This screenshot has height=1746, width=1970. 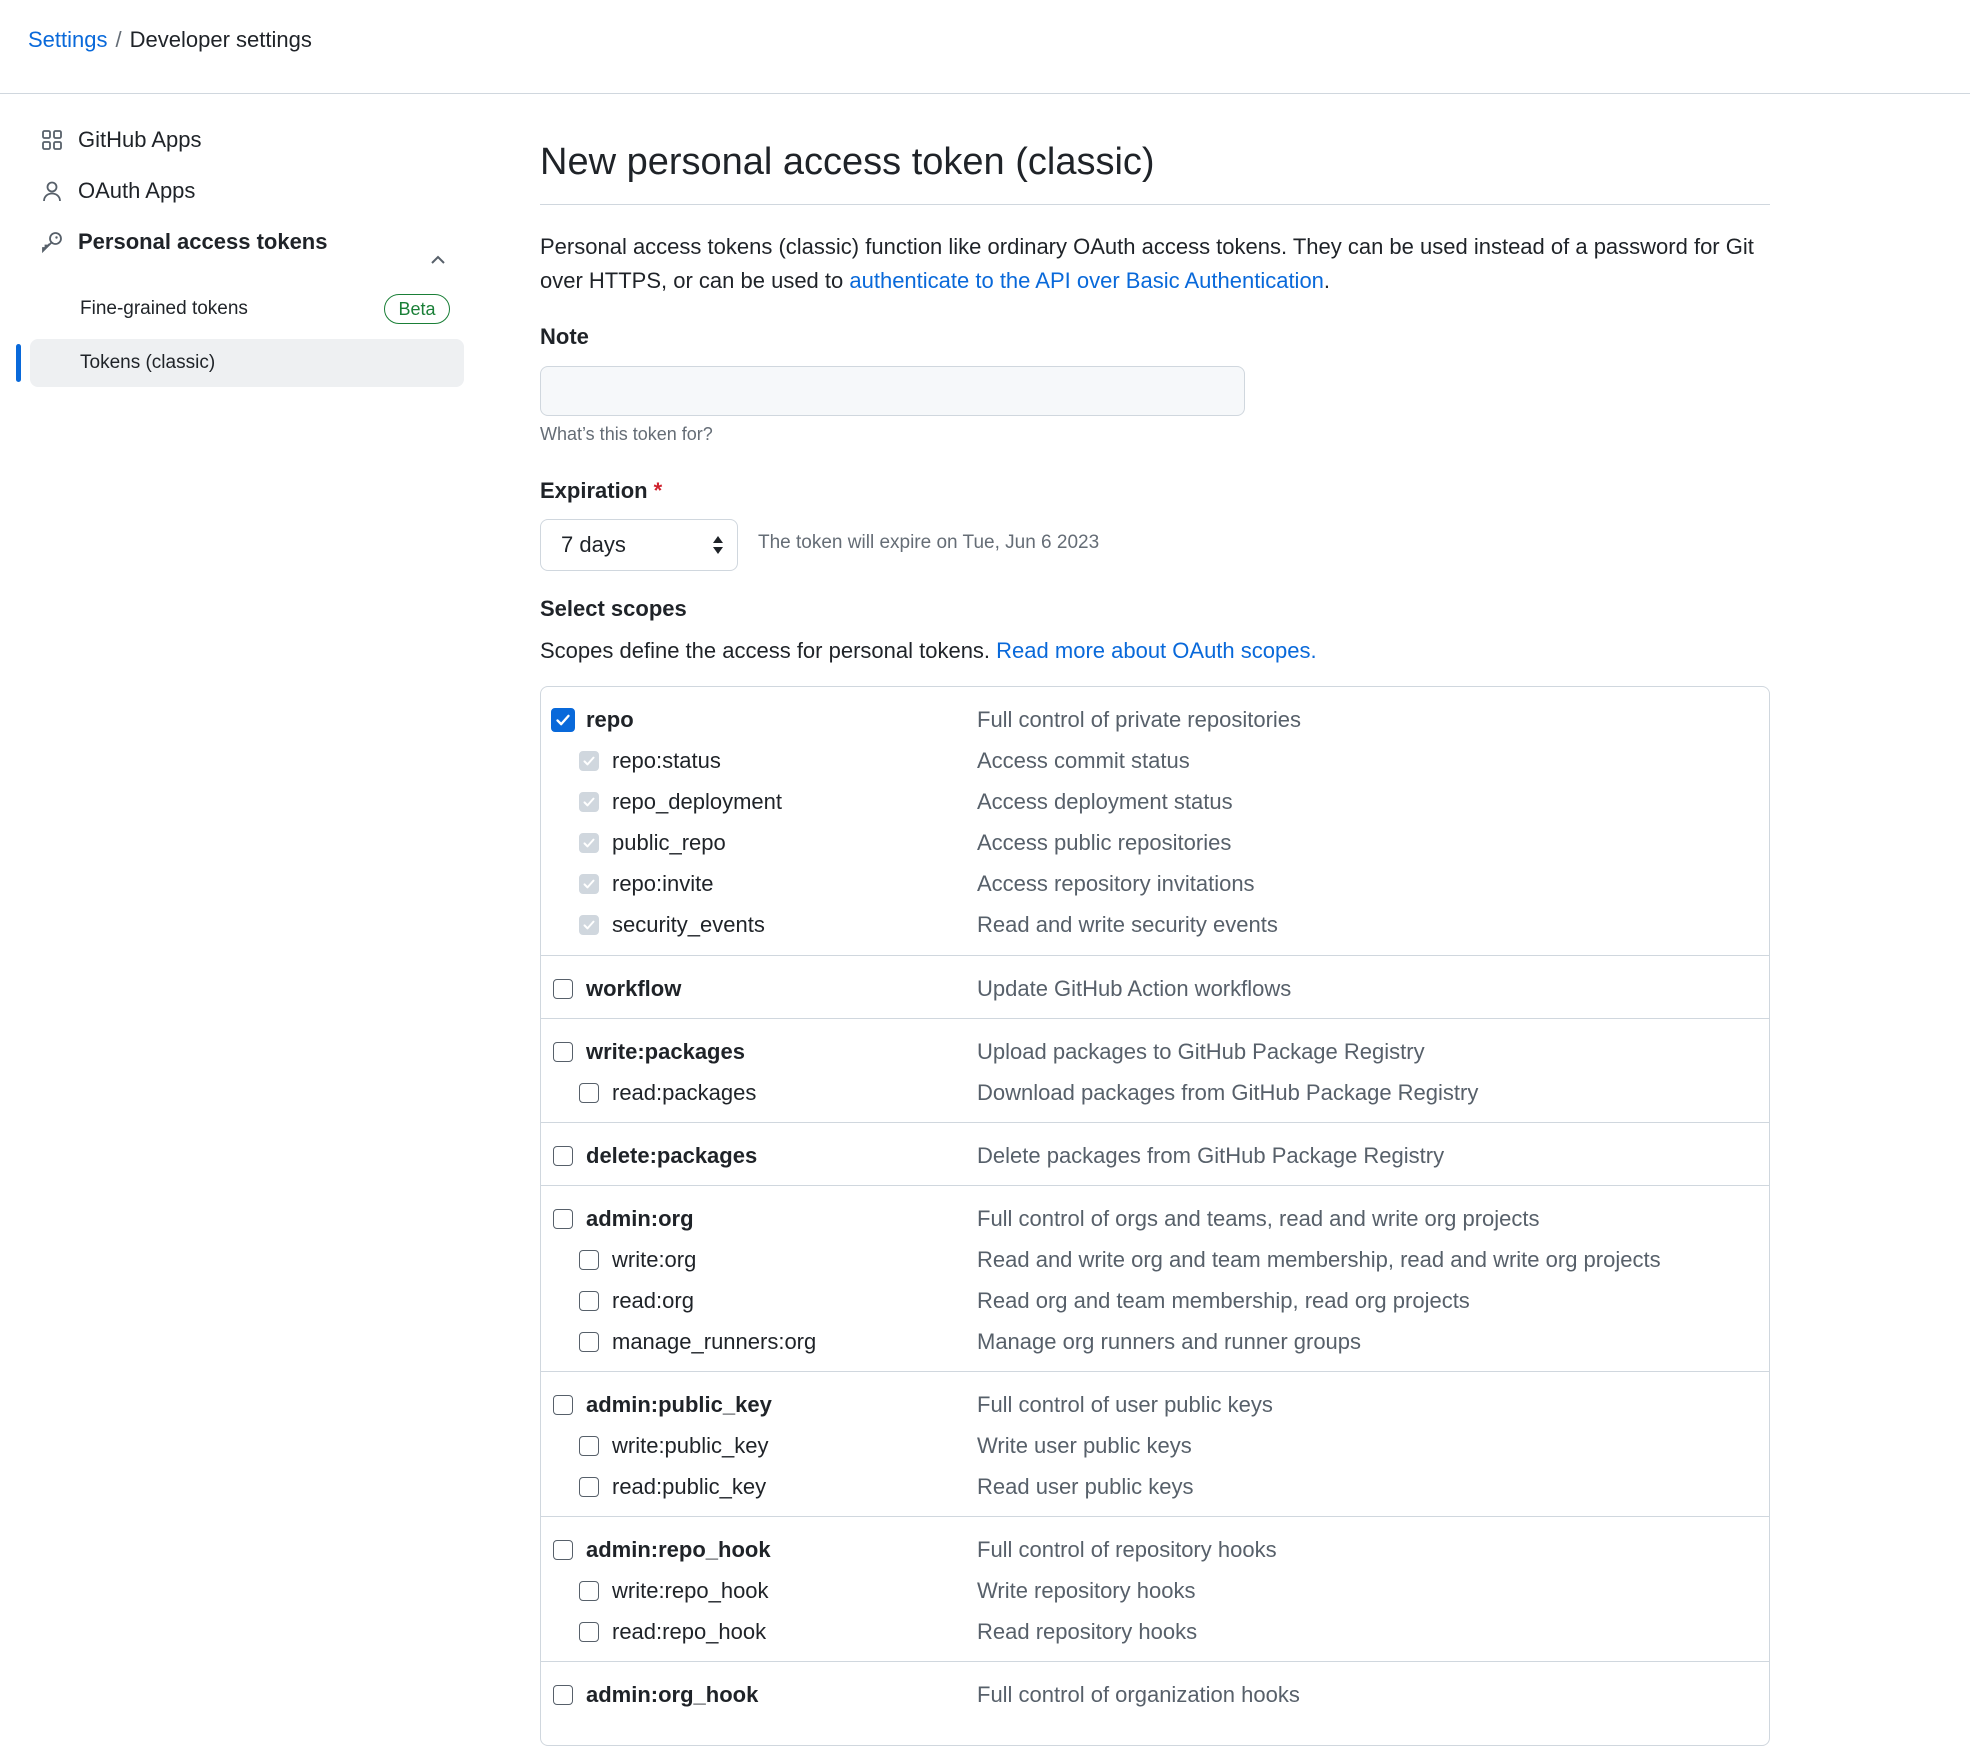 I want to click on sidebar-item-github-apps: GitHub Apps, so click(x=121, y=140).